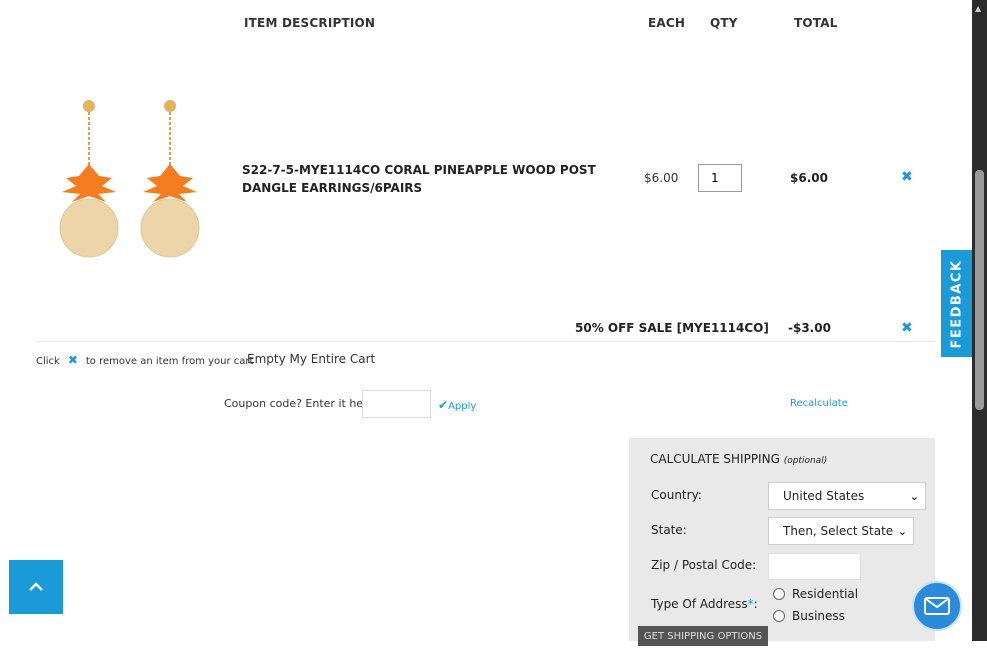 The image size is (987, 648). What do you see at coordinates (48, 361) in the screenshot?
I see `hint-prefix: Click` at bounding box center [48, 361].